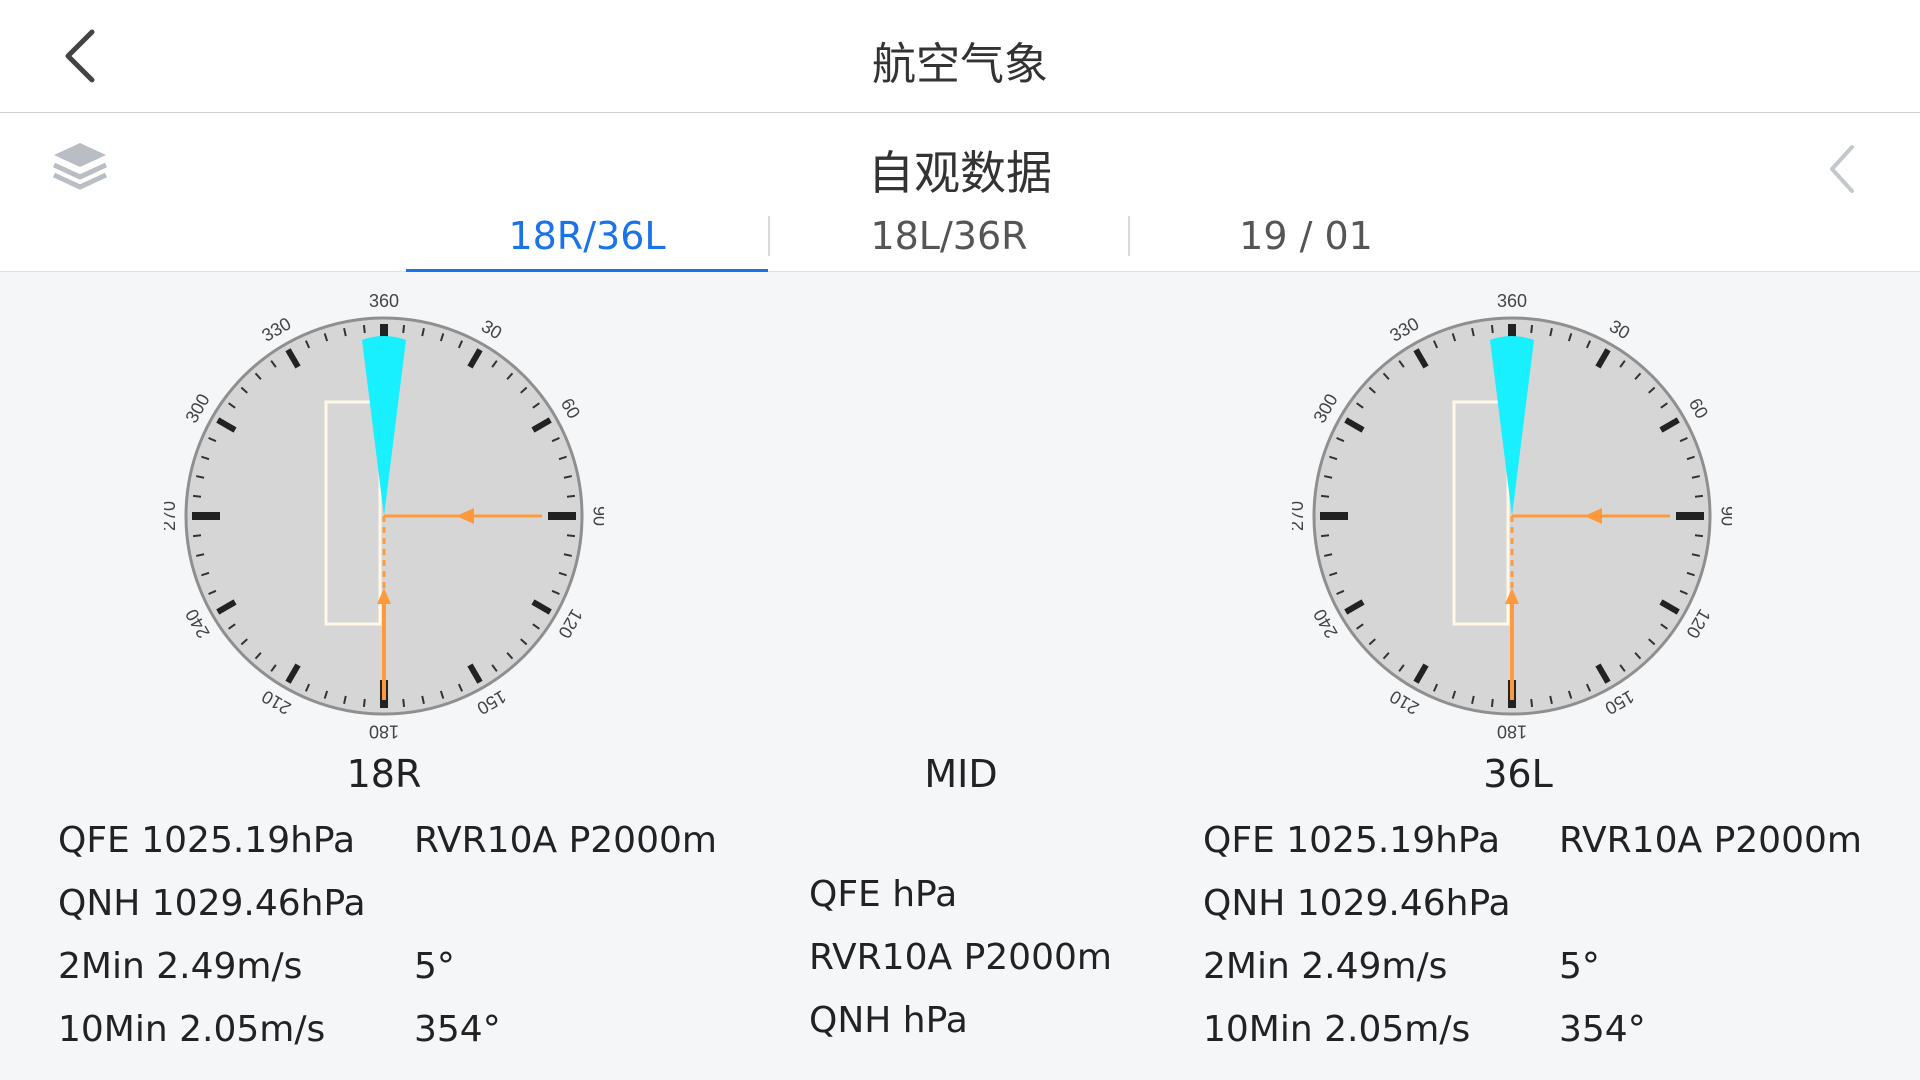 The width and height of the screenshot is (1920, 1080). I want to click on tab-19-01: 19 / 01, so click(1306, 236).